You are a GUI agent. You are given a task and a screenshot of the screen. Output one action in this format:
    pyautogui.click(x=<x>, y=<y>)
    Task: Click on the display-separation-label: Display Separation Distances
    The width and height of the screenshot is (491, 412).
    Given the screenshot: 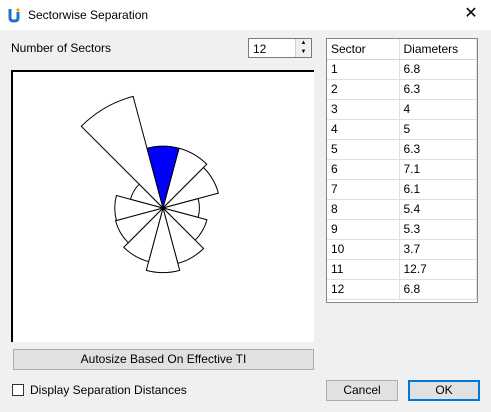 What is the action you would take?
    pyautogui.click(x=108, y=390)
    